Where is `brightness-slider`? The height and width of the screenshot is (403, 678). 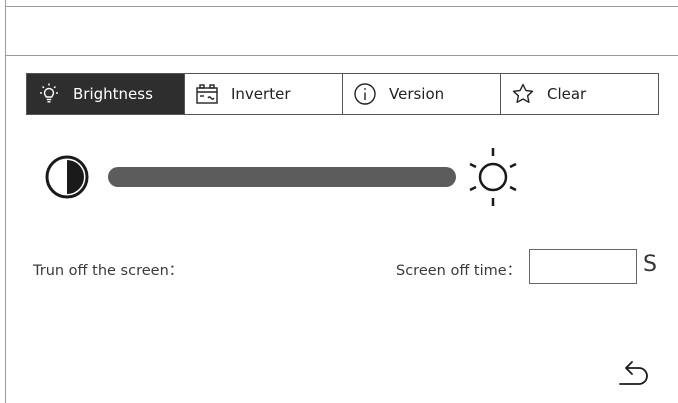
brightness-slider is located at coordinates (282, 177).